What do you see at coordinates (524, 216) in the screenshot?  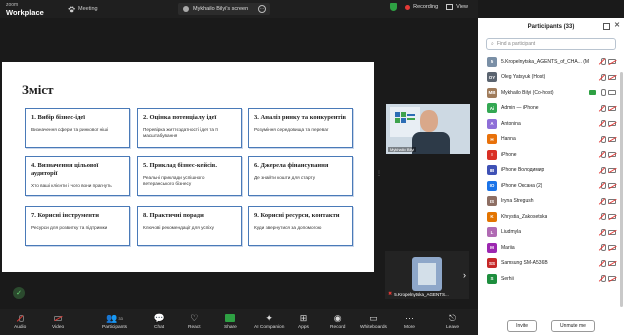 I see `participant-name: Khrystia_Zakosetska` at bounding box center [524, 216].